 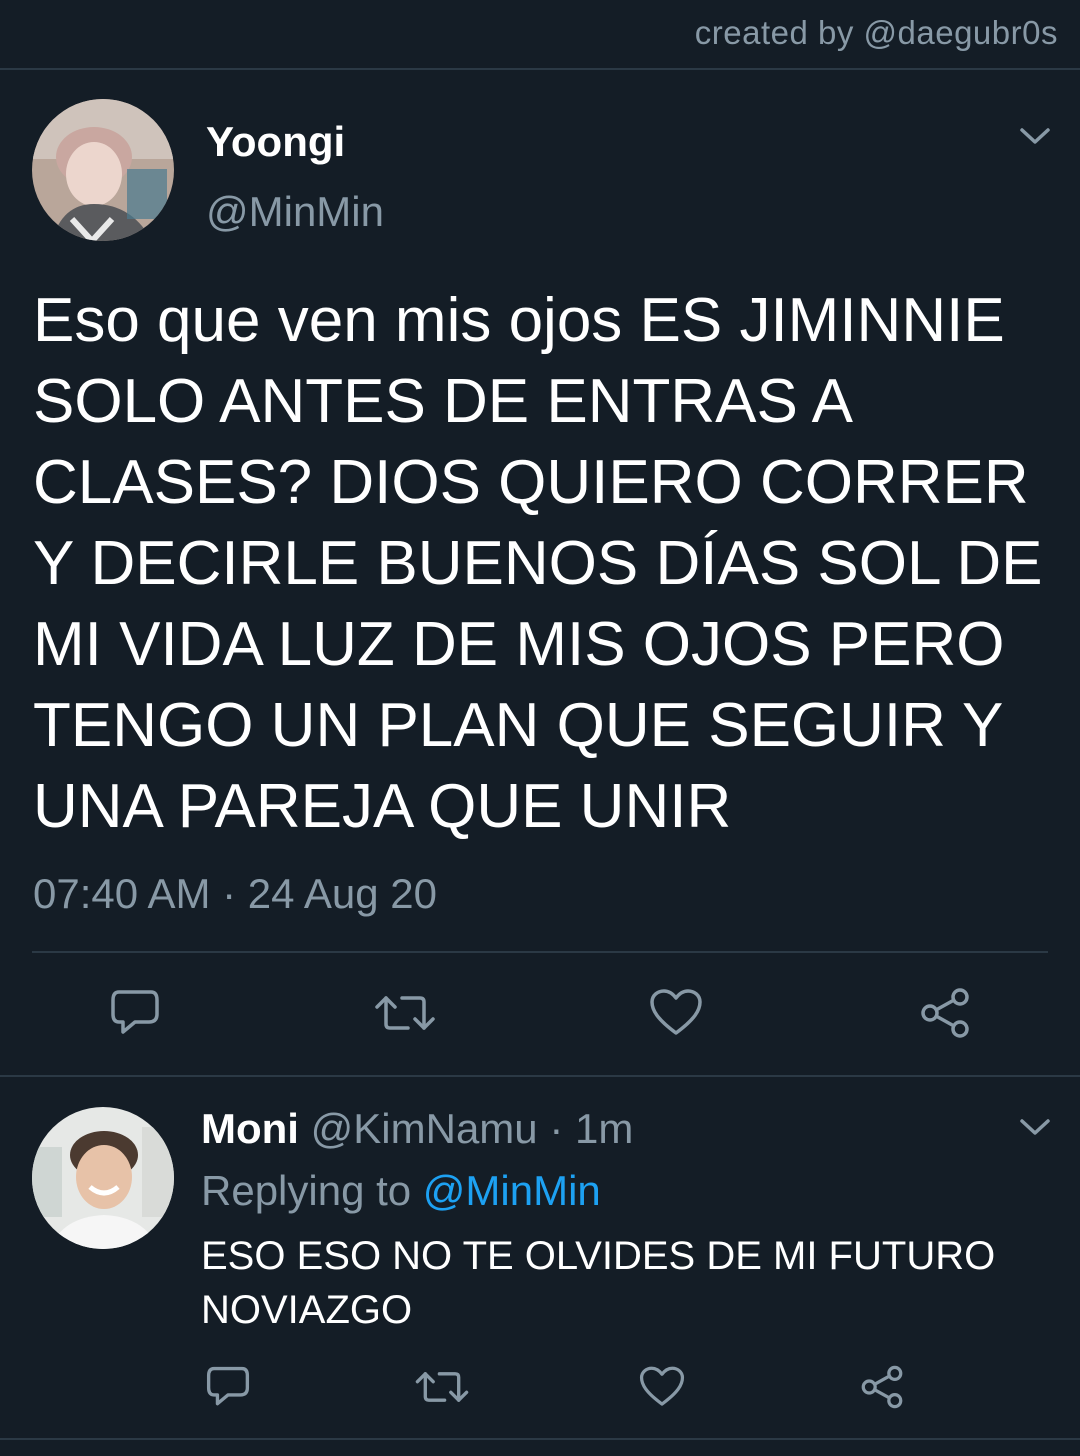 I want to click on avatar-yoongi, so click(x=103, y=170).